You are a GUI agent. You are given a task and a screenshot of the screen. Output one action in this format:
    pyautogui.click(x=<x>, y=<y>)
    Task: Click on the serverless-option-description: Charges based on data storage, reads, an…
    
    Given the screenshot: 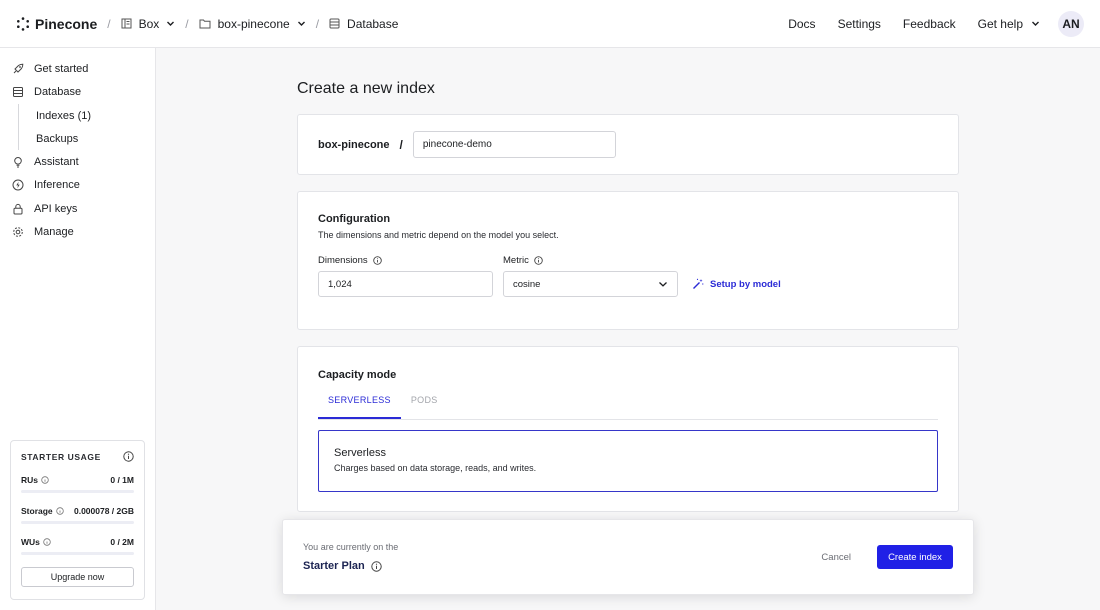 What is the action you would take?
    pyautogui.click(x=435, y=468)
    